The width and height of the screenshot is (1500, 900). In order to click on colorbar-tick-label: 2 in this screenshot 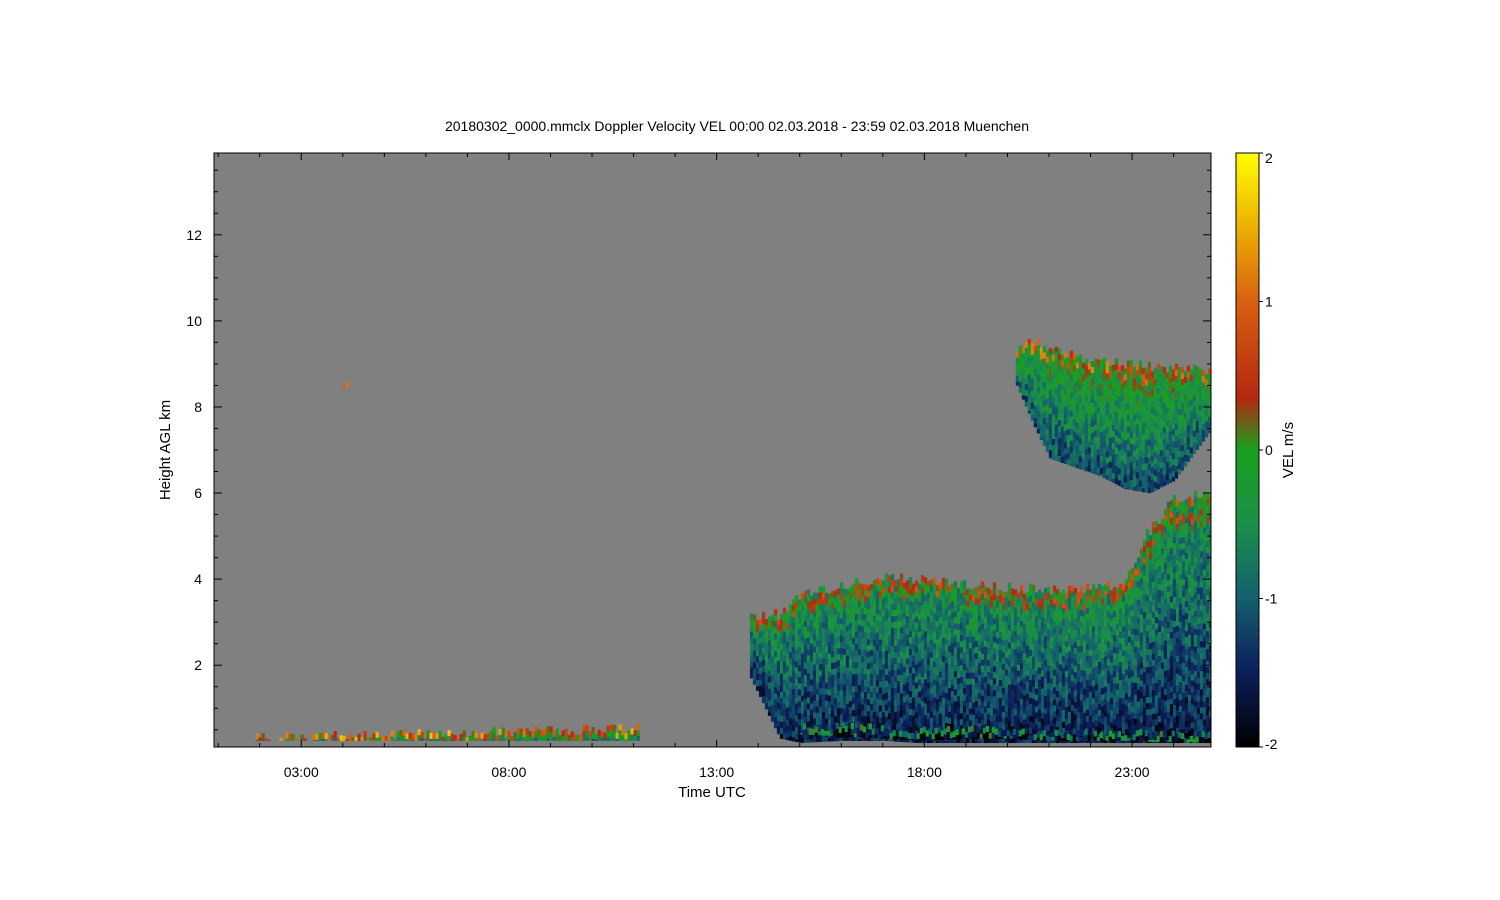, I will do `click(1269, 158)`.